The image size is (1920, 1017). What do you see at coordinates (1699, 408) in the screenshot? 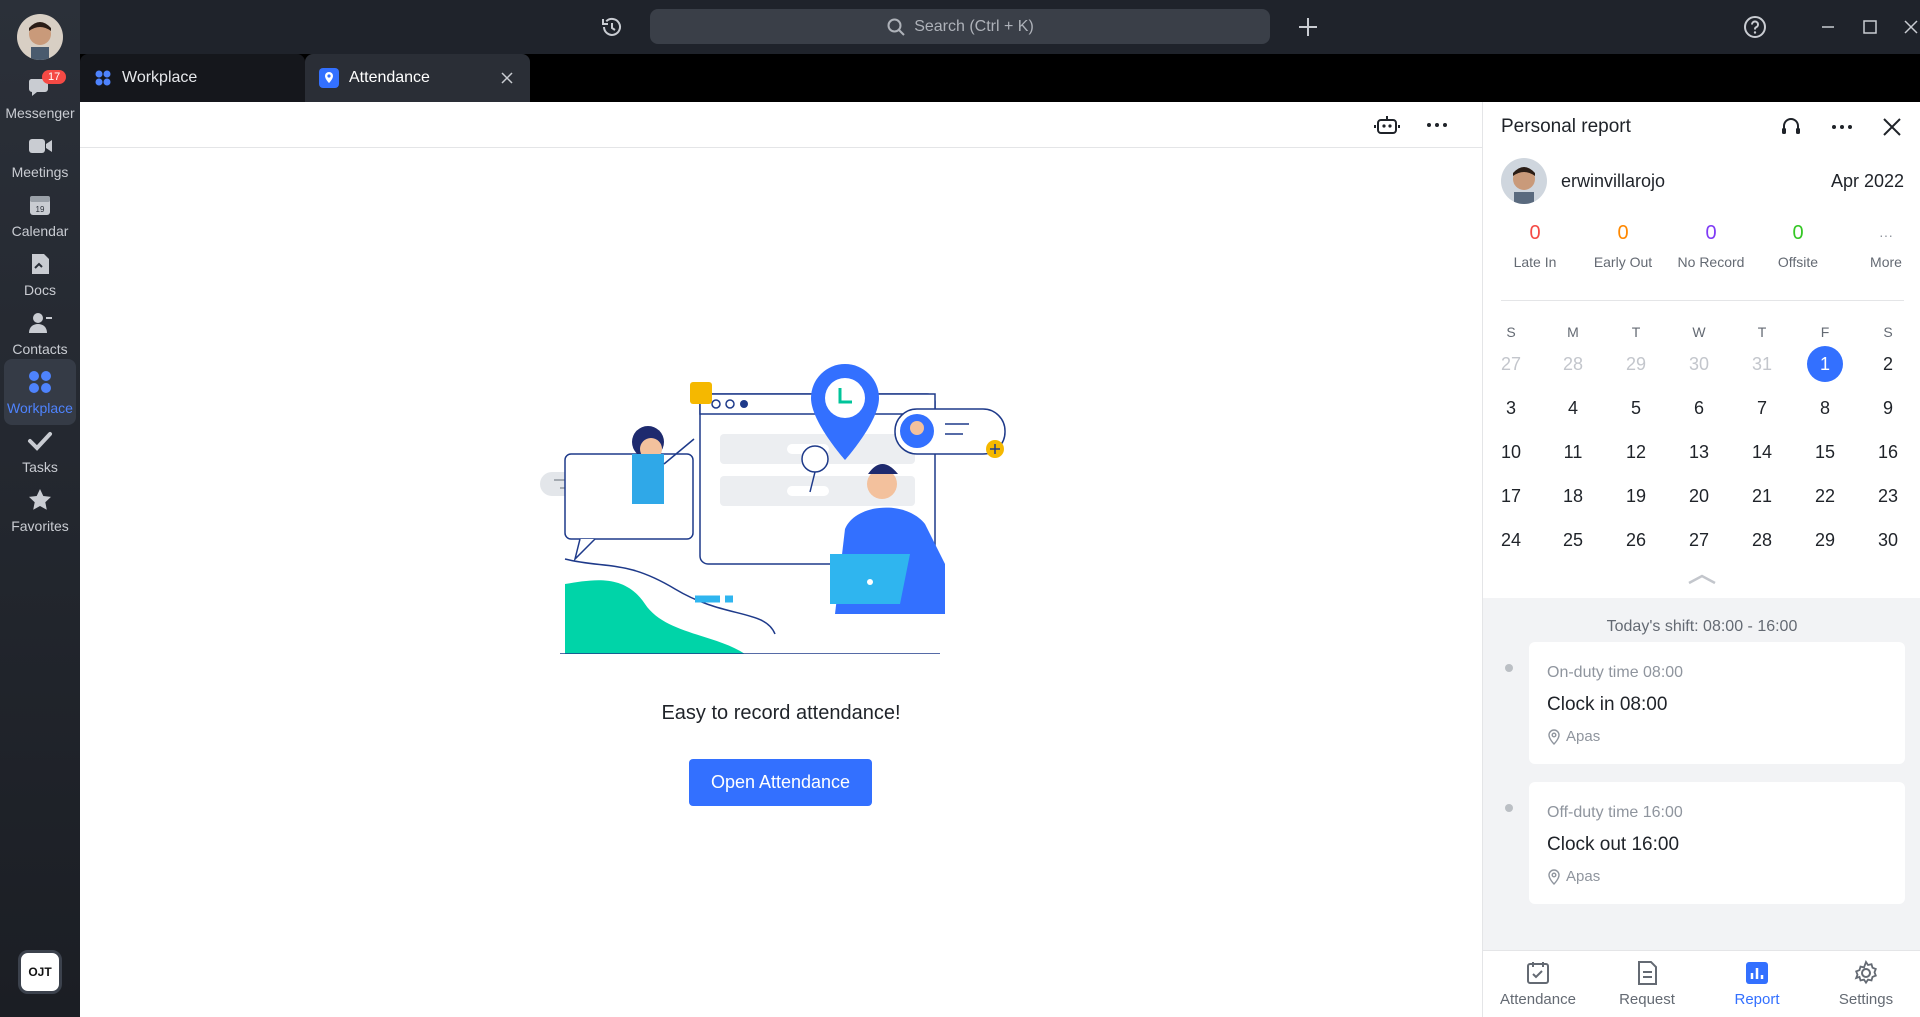
I see `calendar-day: 6` at bounding box center [1699, 408].